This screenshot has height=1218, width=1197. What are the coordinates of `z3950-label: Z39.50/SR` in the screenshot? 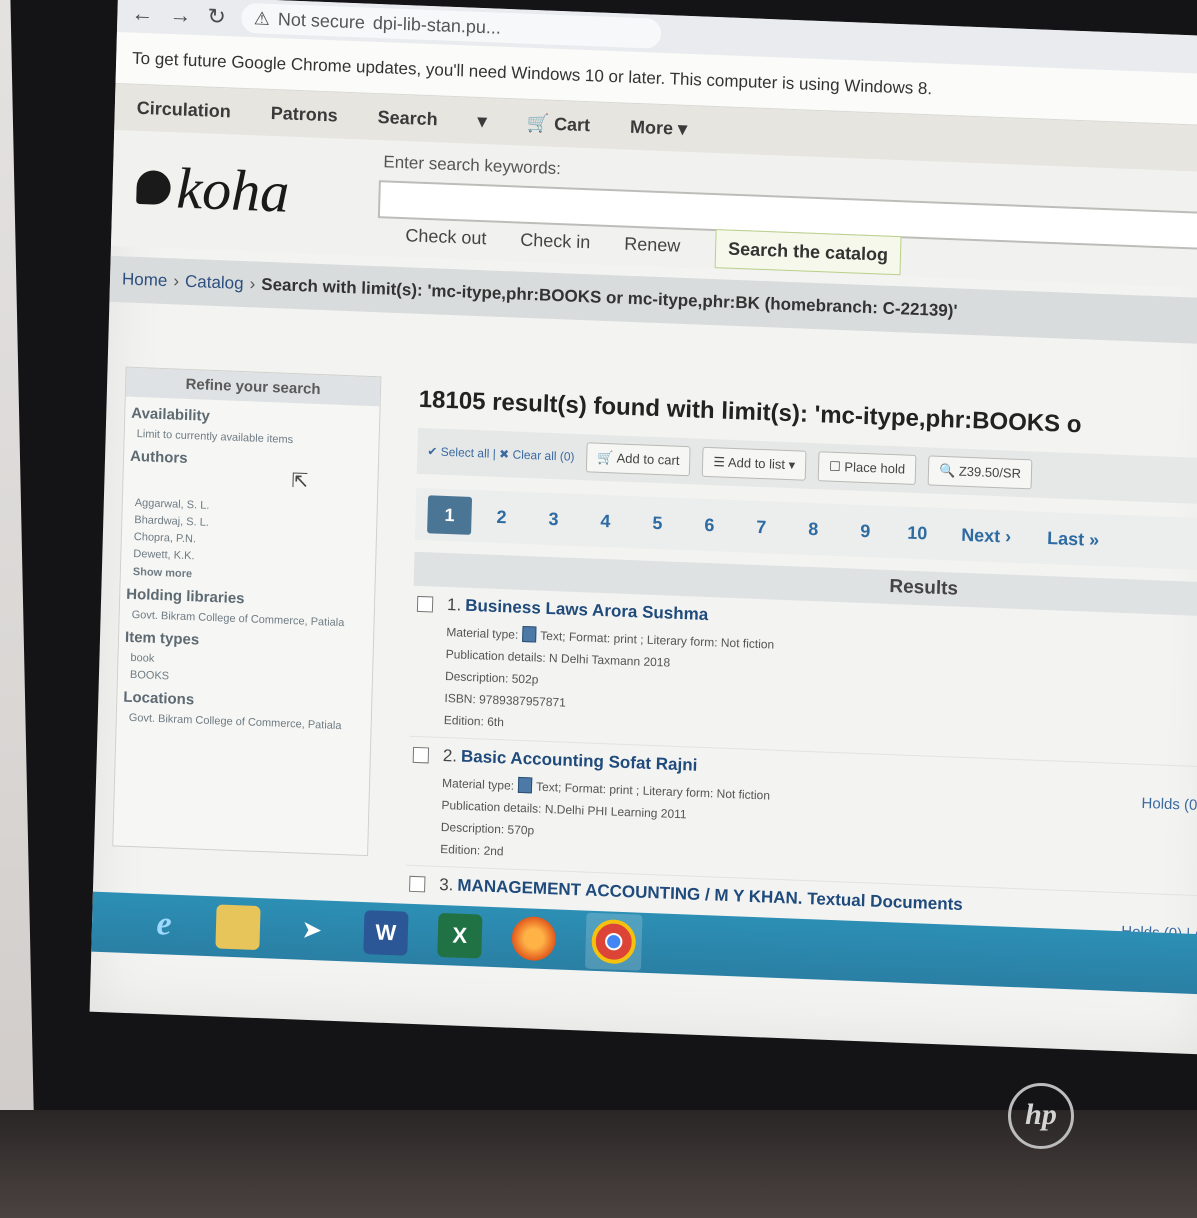 It's located at (990, 472).